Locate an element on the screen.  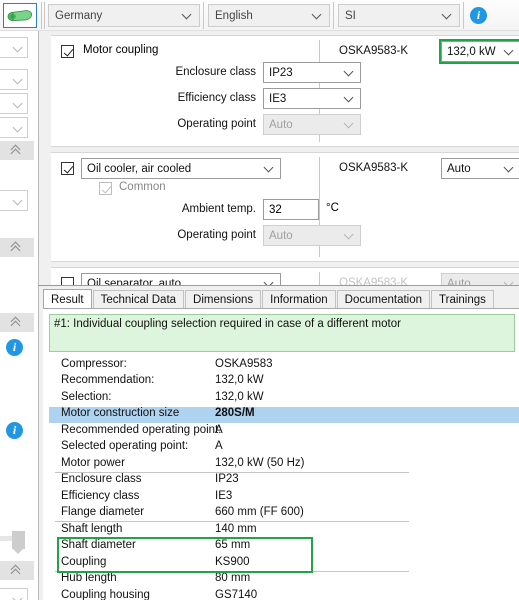
tab-documentation: Documentation is located at coordinates (383, 299).